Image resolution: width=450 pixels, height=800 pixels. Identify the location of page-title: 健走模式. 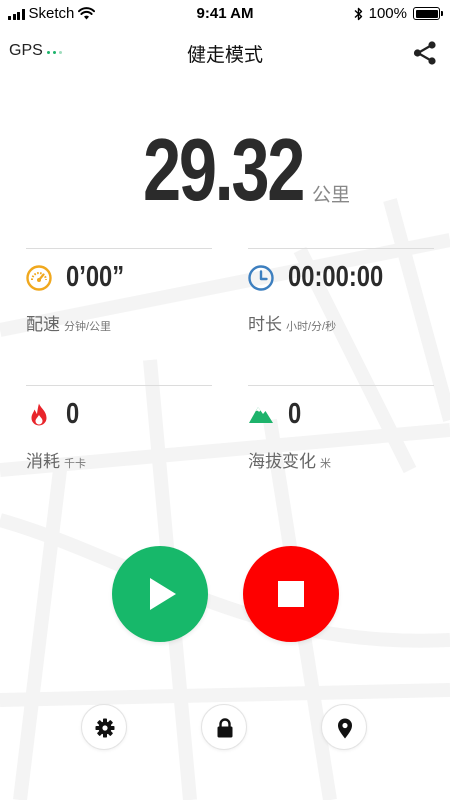
(224, 55).